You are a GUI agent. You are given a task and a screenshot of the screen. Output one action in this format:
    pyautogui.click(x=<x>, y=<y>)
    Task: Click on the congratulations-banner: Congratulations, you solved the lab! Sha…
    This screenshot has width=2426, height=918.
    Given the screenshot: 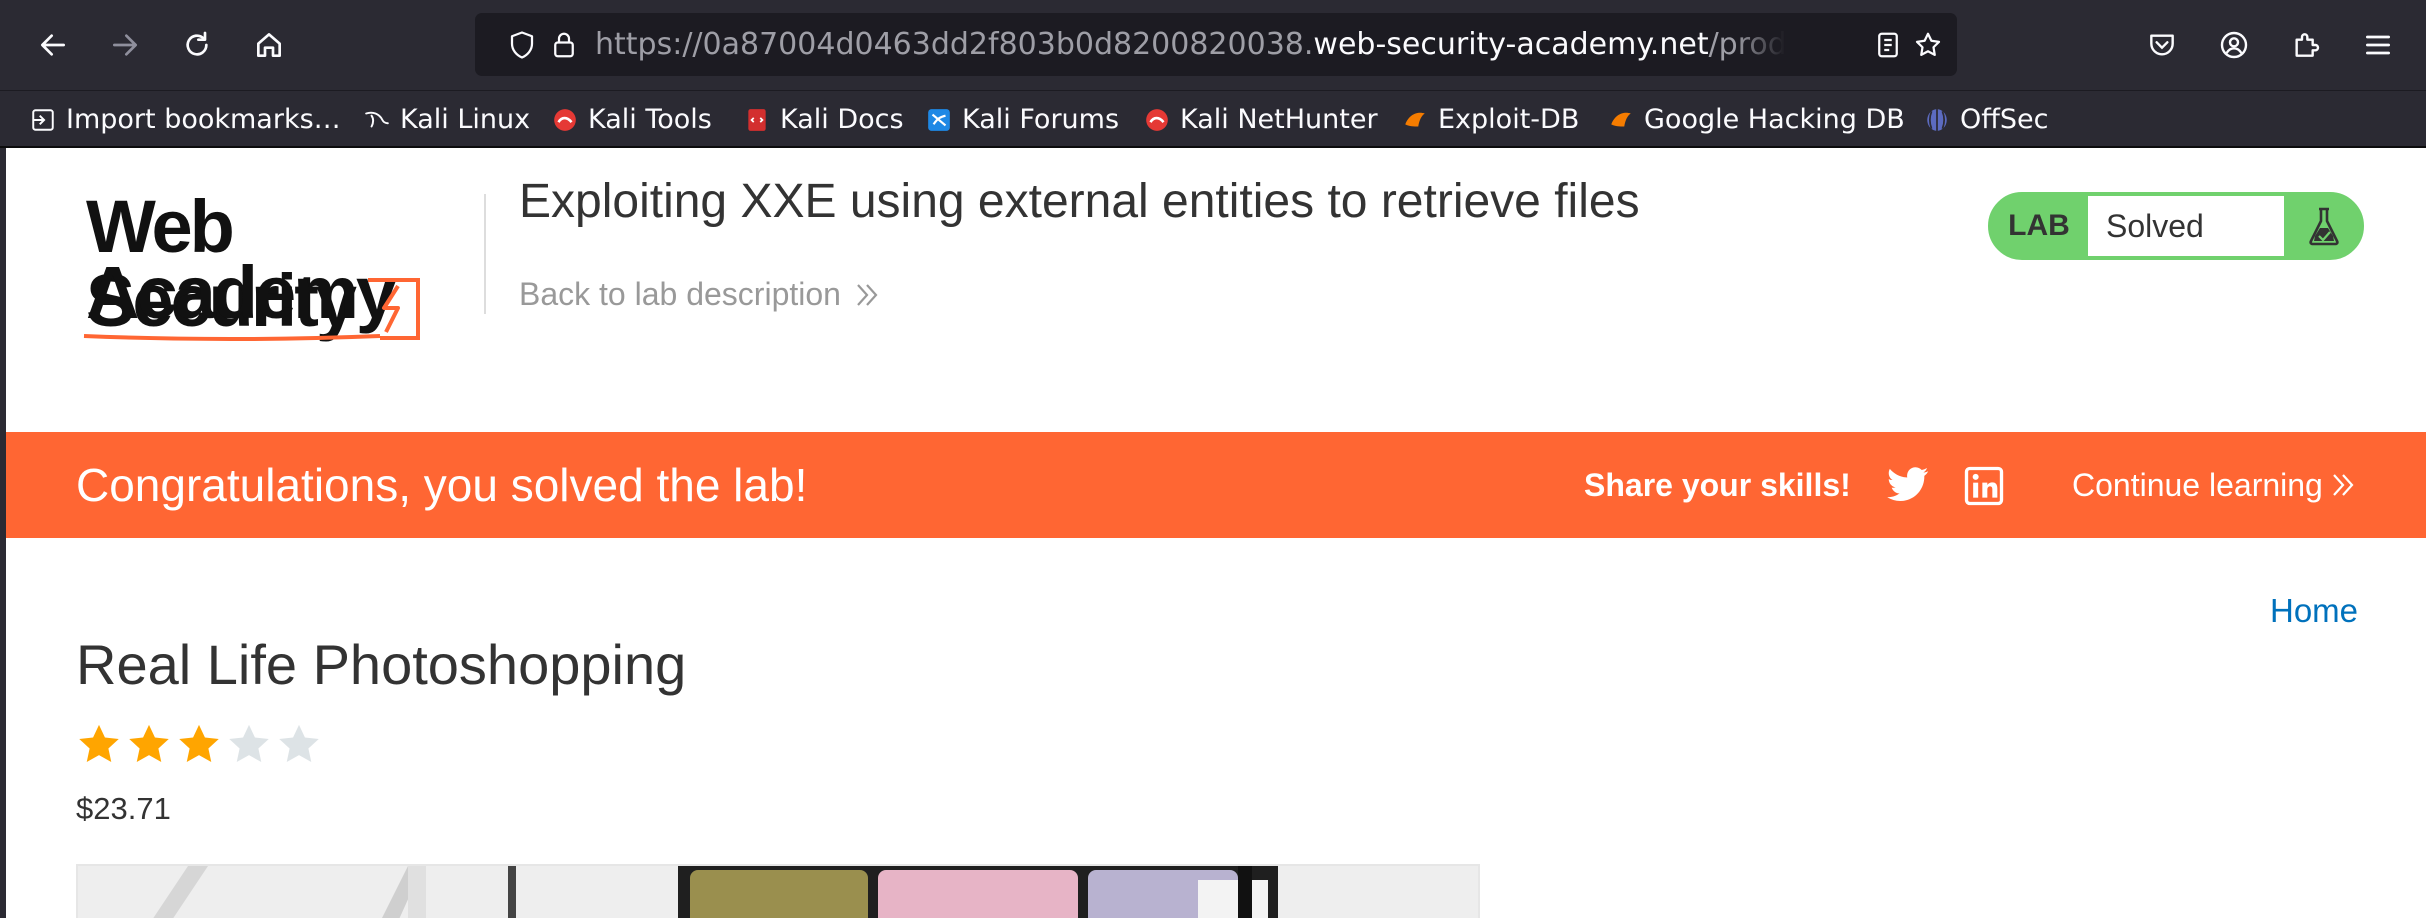 What is the action you would take?
    pyautogui.click(x=1216, y=485)
    